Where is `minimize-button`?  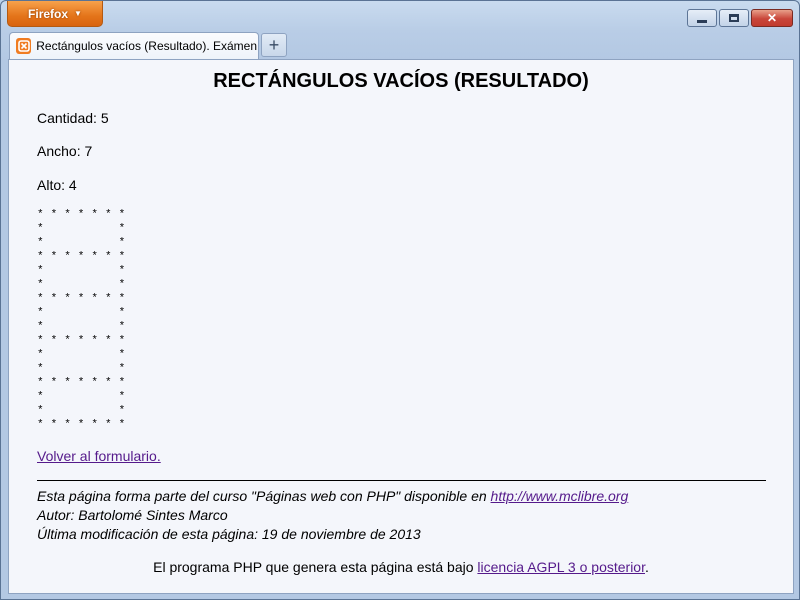 minimize-button is located at coordinates (702, 18).